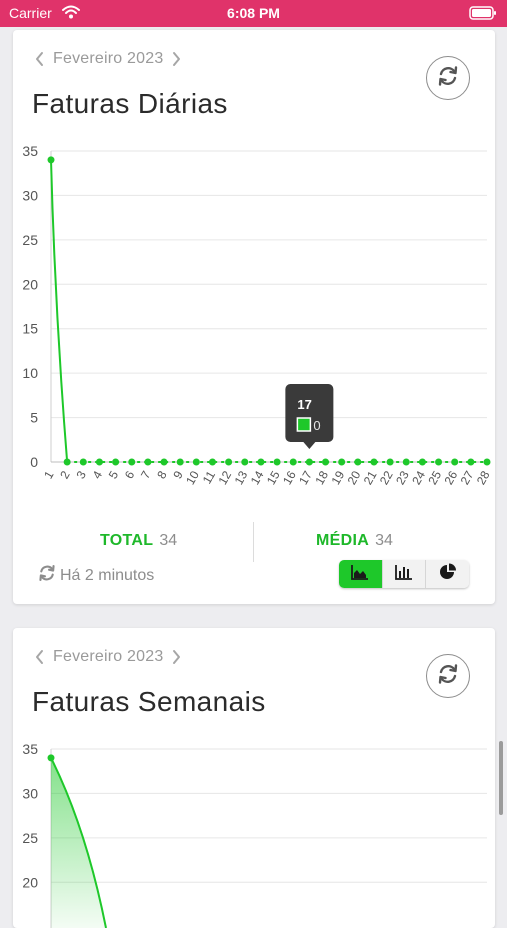 Image resolution: width=507 pixels, height=928 pixels. Describe the element at coordinates (337, 477) in the screenshot. I see `x-tick-label: 19` at that location.